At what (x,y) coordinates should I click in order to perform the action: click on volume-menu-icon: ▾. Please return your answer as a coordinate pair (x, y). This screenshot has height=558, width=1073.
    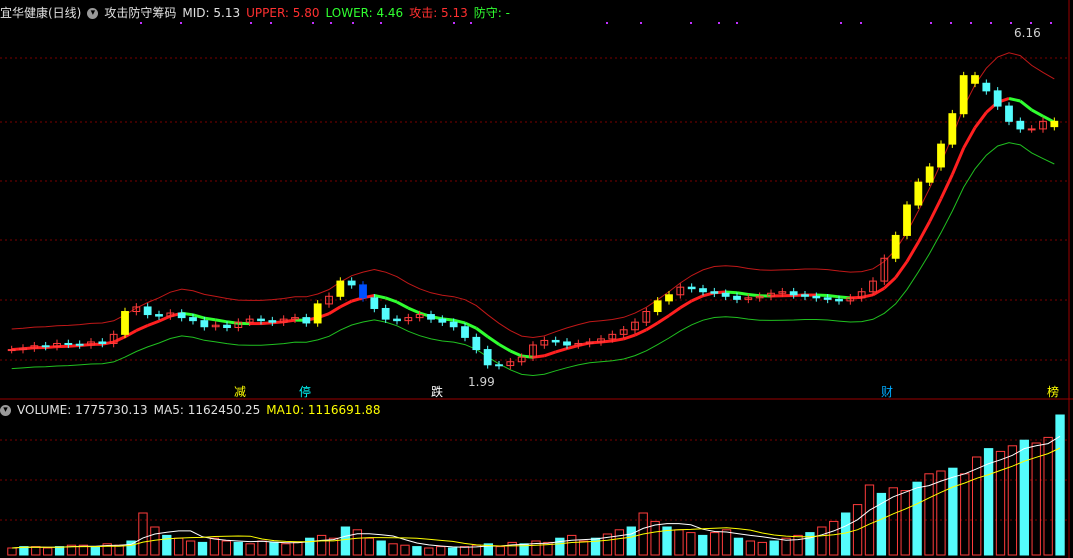
    Looking at the image, I should click on (5, 410).